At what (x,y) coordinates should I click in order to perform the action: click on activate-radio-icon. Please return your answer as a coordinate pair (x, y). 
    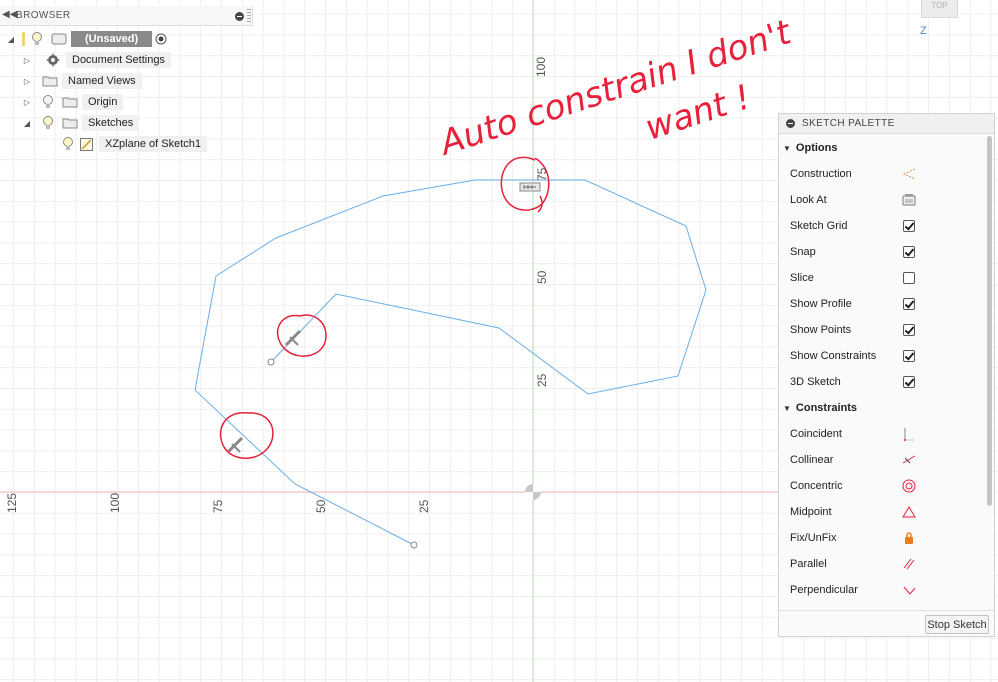
    Looking at the image, I should click on (161, 39).